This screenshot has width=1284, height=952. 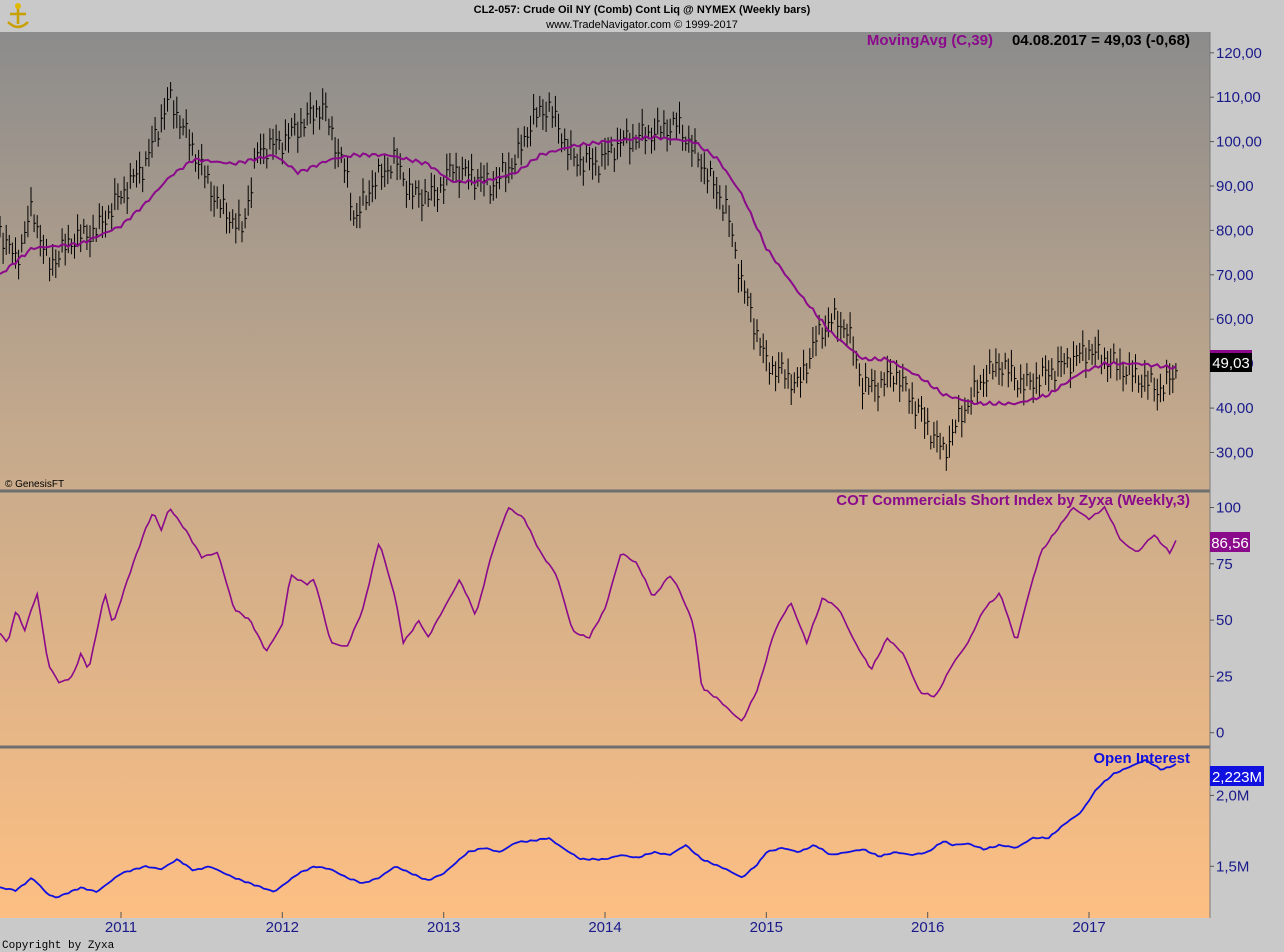 I want to click on data-provider-note: © GenesisFT, so click(x=34, y=484).